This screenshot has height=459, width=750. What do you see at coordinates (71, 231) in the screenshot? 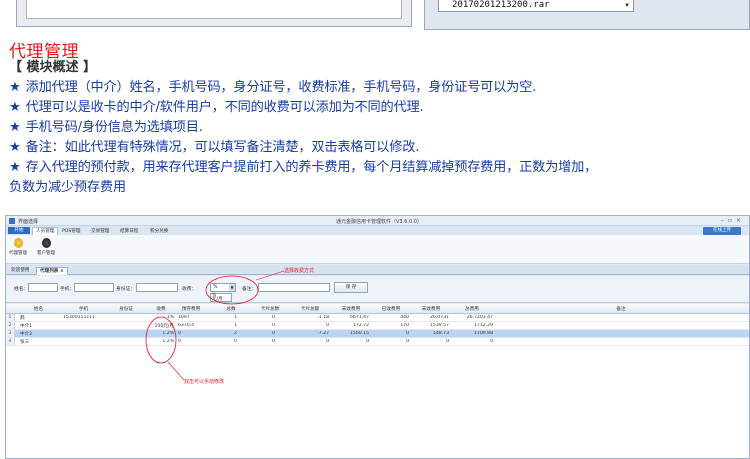
I see `menu-item-pos: POS管理` at bounding box center [71, 231].